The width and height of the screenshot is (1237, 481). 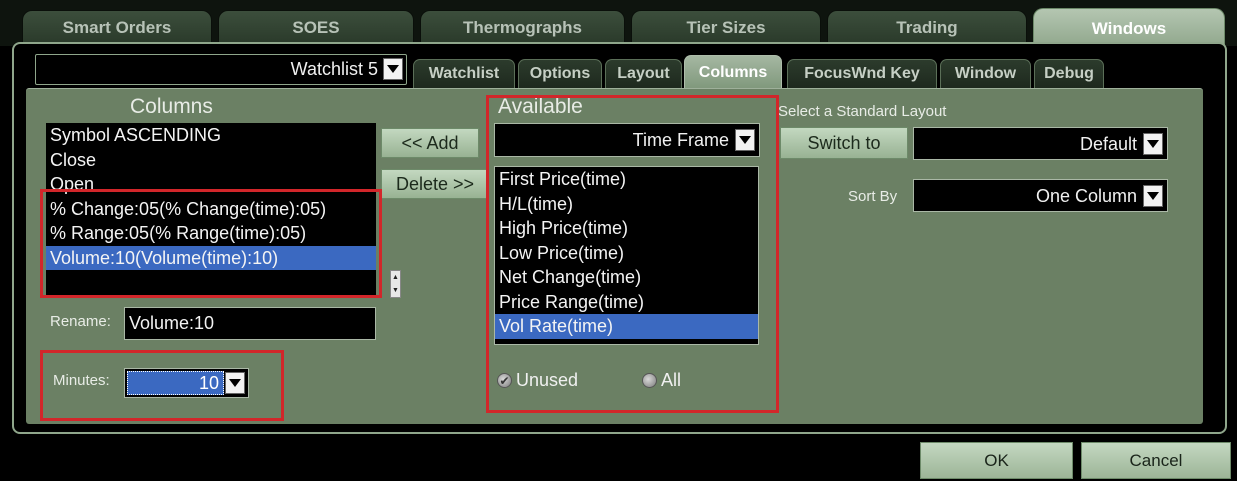 What do you see at coordinates (80, 321) in the screenshot?
I see `rename-label: Rename:` at bounding box center [80, 321].